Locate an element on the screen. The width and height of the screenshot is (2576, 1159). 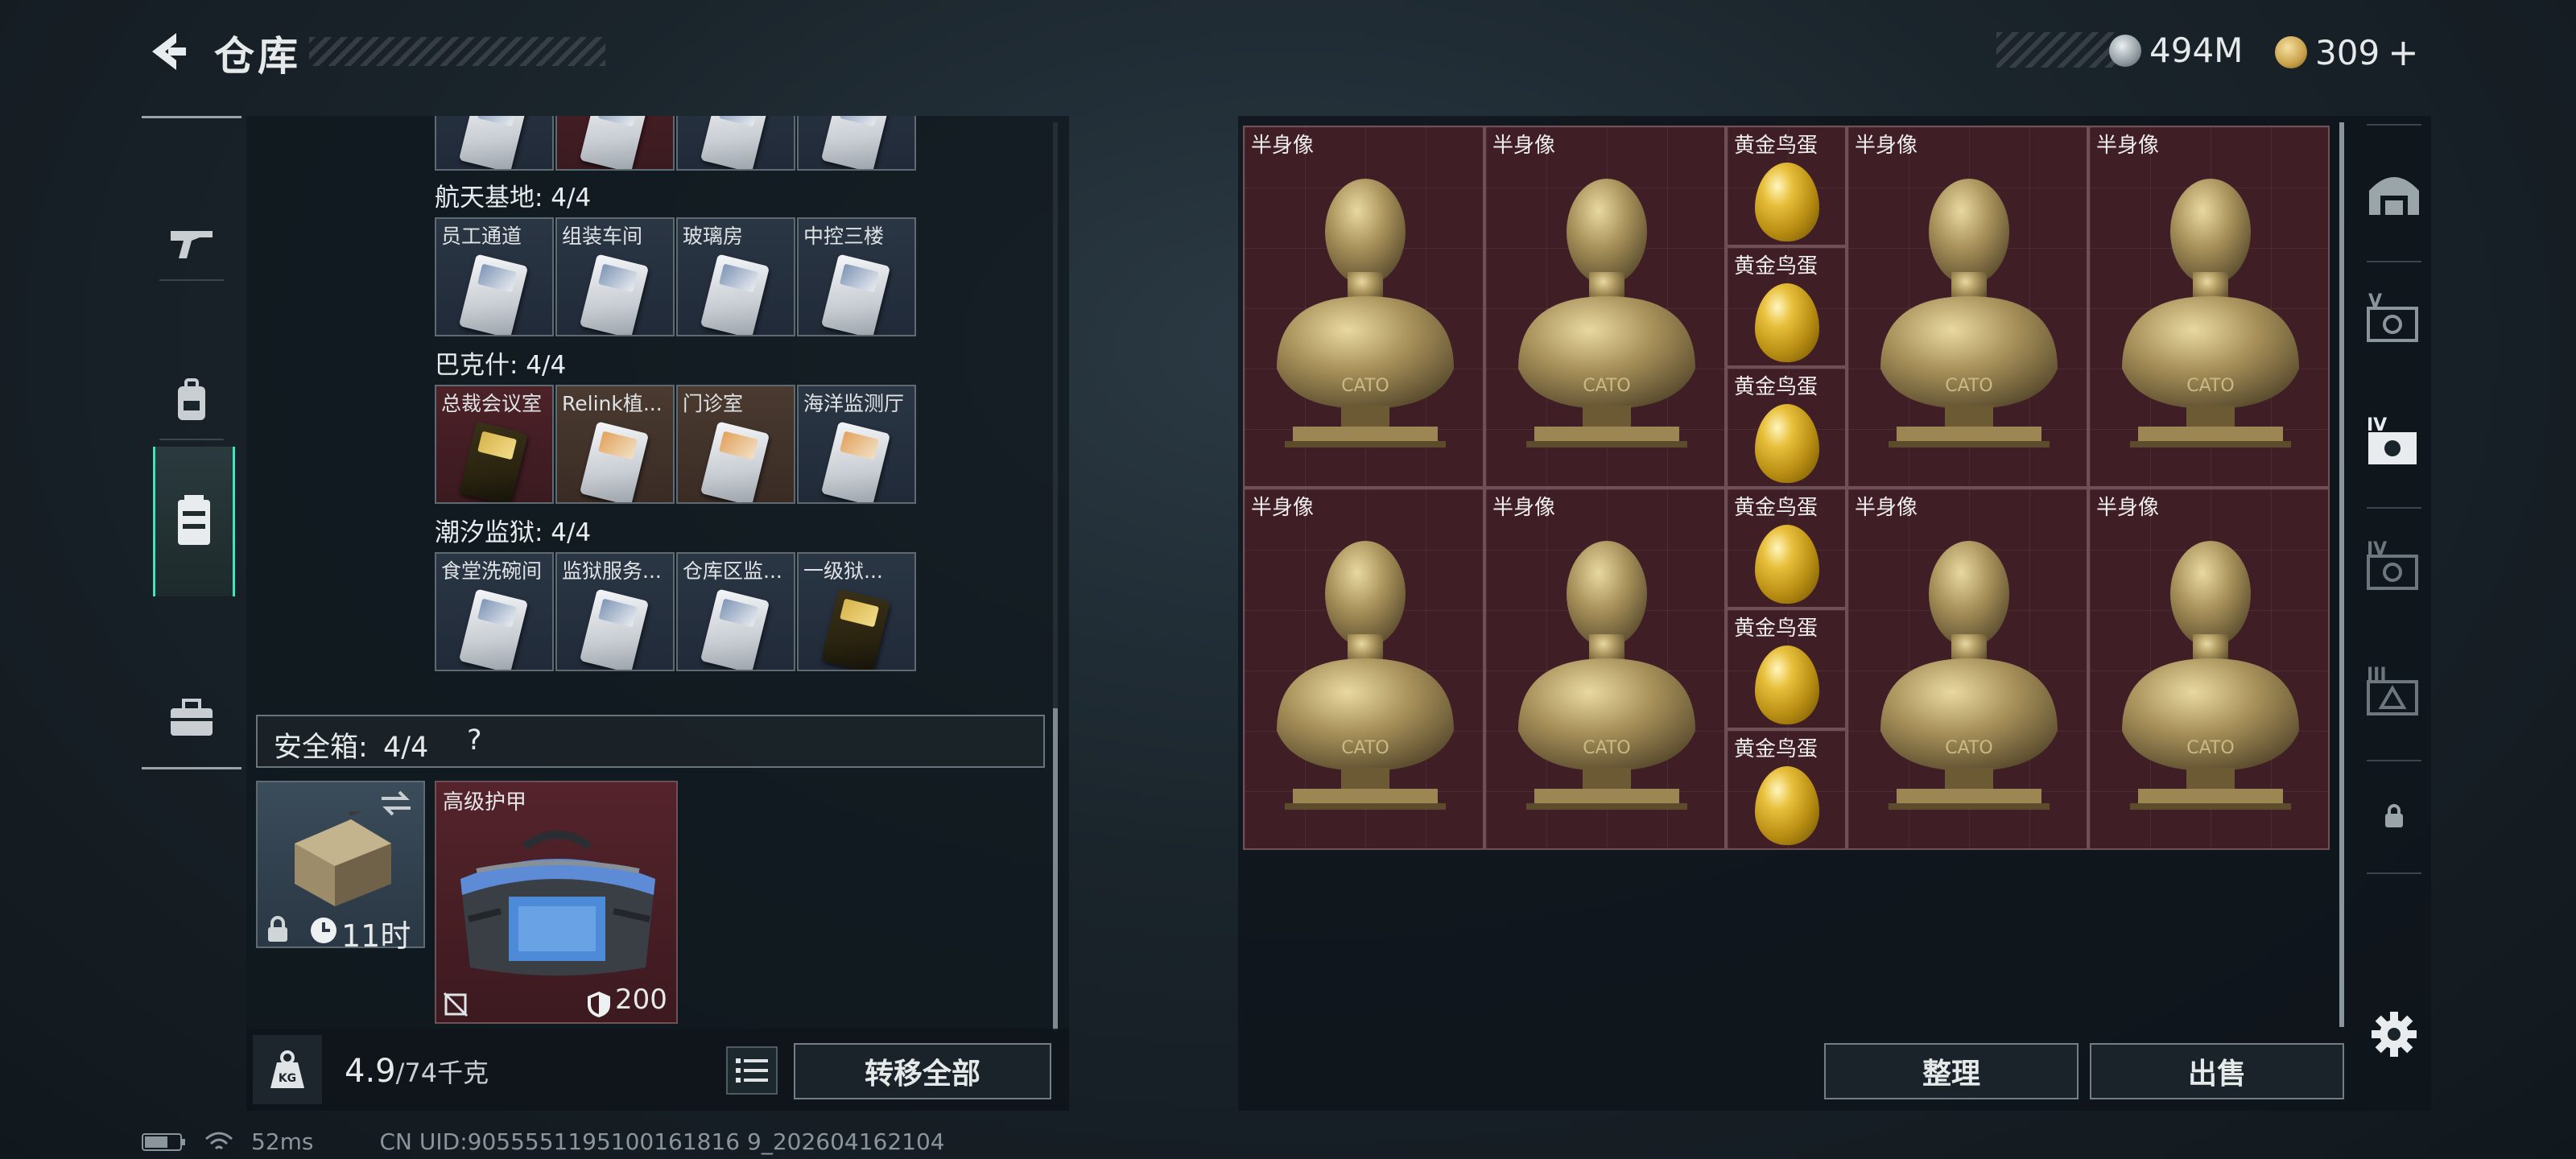
stash-tab-iv: IV is located at coordinates (2394, 565).